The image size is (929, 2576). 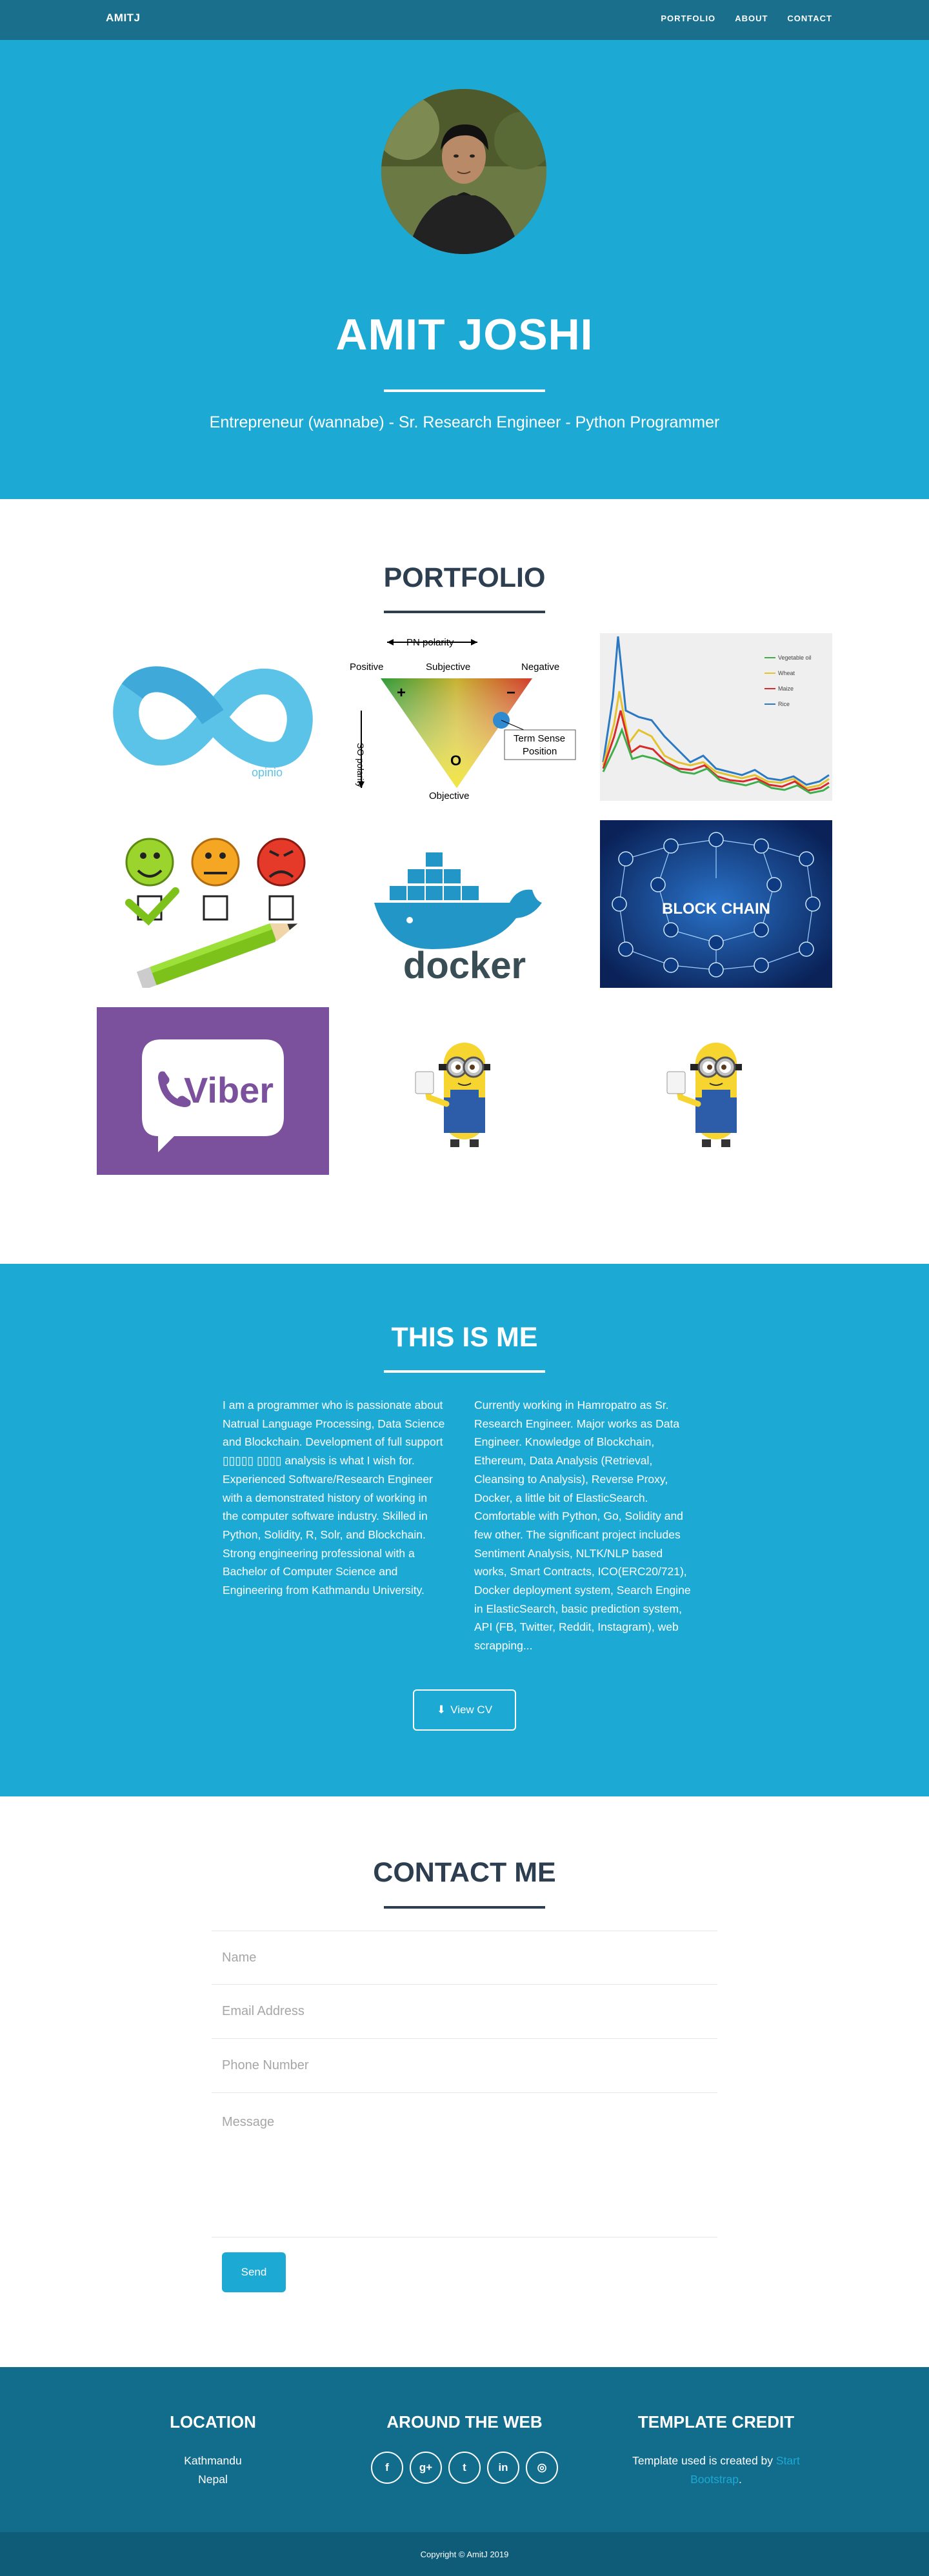 What do you see at coordinates (464, 577) in the screenshot?
I see `portfolio-title: PORTFOLIO` at bounding box center [464, 577].